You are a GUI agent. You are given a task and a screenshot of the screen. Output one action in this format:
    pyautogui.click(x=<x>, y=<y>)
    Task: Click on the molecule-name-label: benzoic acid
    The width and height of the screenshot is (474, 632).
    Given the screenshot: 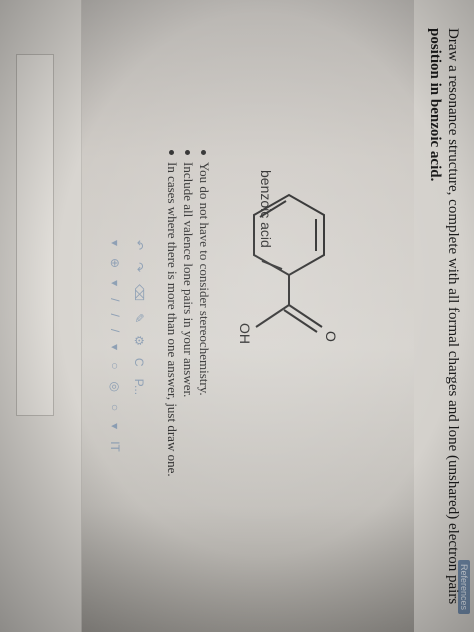 What is the action you would take?
    pyautogui.click(x=266, y=209)
    